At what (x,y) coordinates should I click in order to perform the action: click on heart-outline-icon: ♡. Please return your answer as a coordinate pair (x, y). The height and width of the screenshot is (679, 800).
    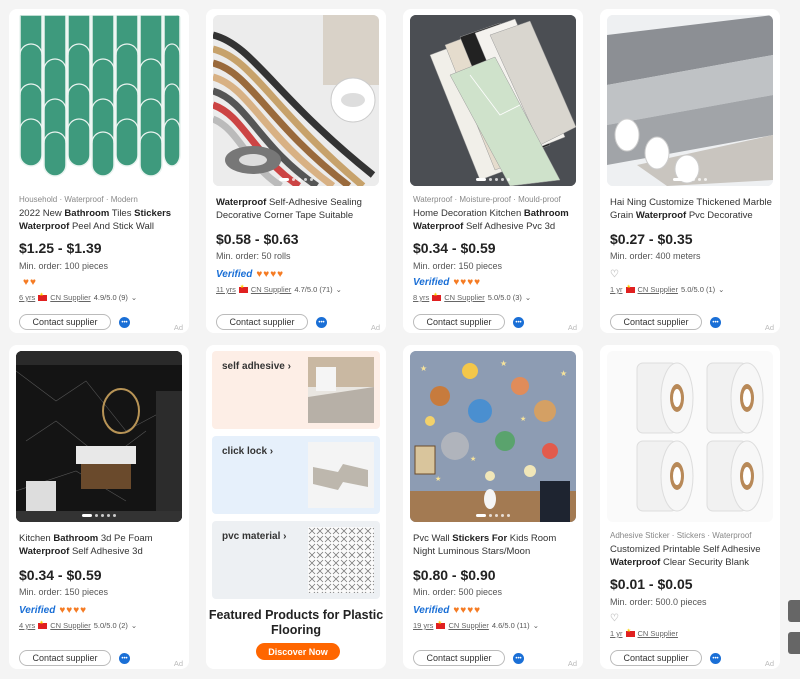
    Looking at the image, I should click on (614, 274).